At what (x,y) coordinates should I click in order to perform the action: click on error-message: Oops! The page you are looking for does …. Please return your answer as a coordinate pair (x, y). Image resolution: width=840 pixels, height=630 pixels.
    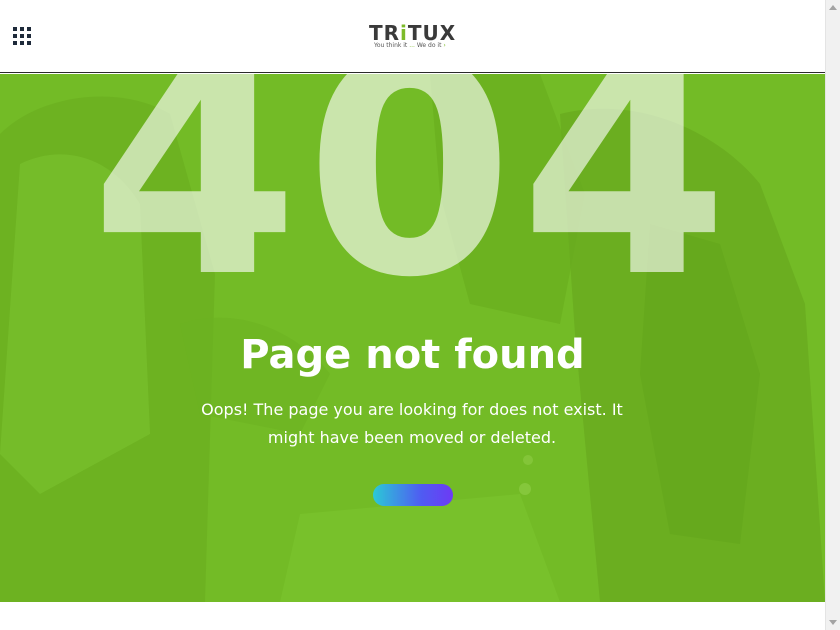
    Looking at the image, I should click on (412, 423).